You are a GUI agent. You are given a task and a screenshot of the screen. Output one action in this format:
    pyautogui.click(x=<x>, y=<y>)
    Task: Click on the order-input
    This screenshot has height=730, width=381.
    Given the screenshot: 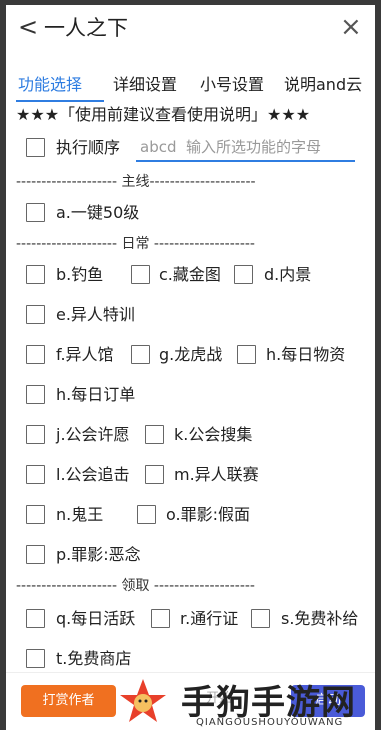 What is the action you would take?
    pyautogui.click(x=245, y=148)
    